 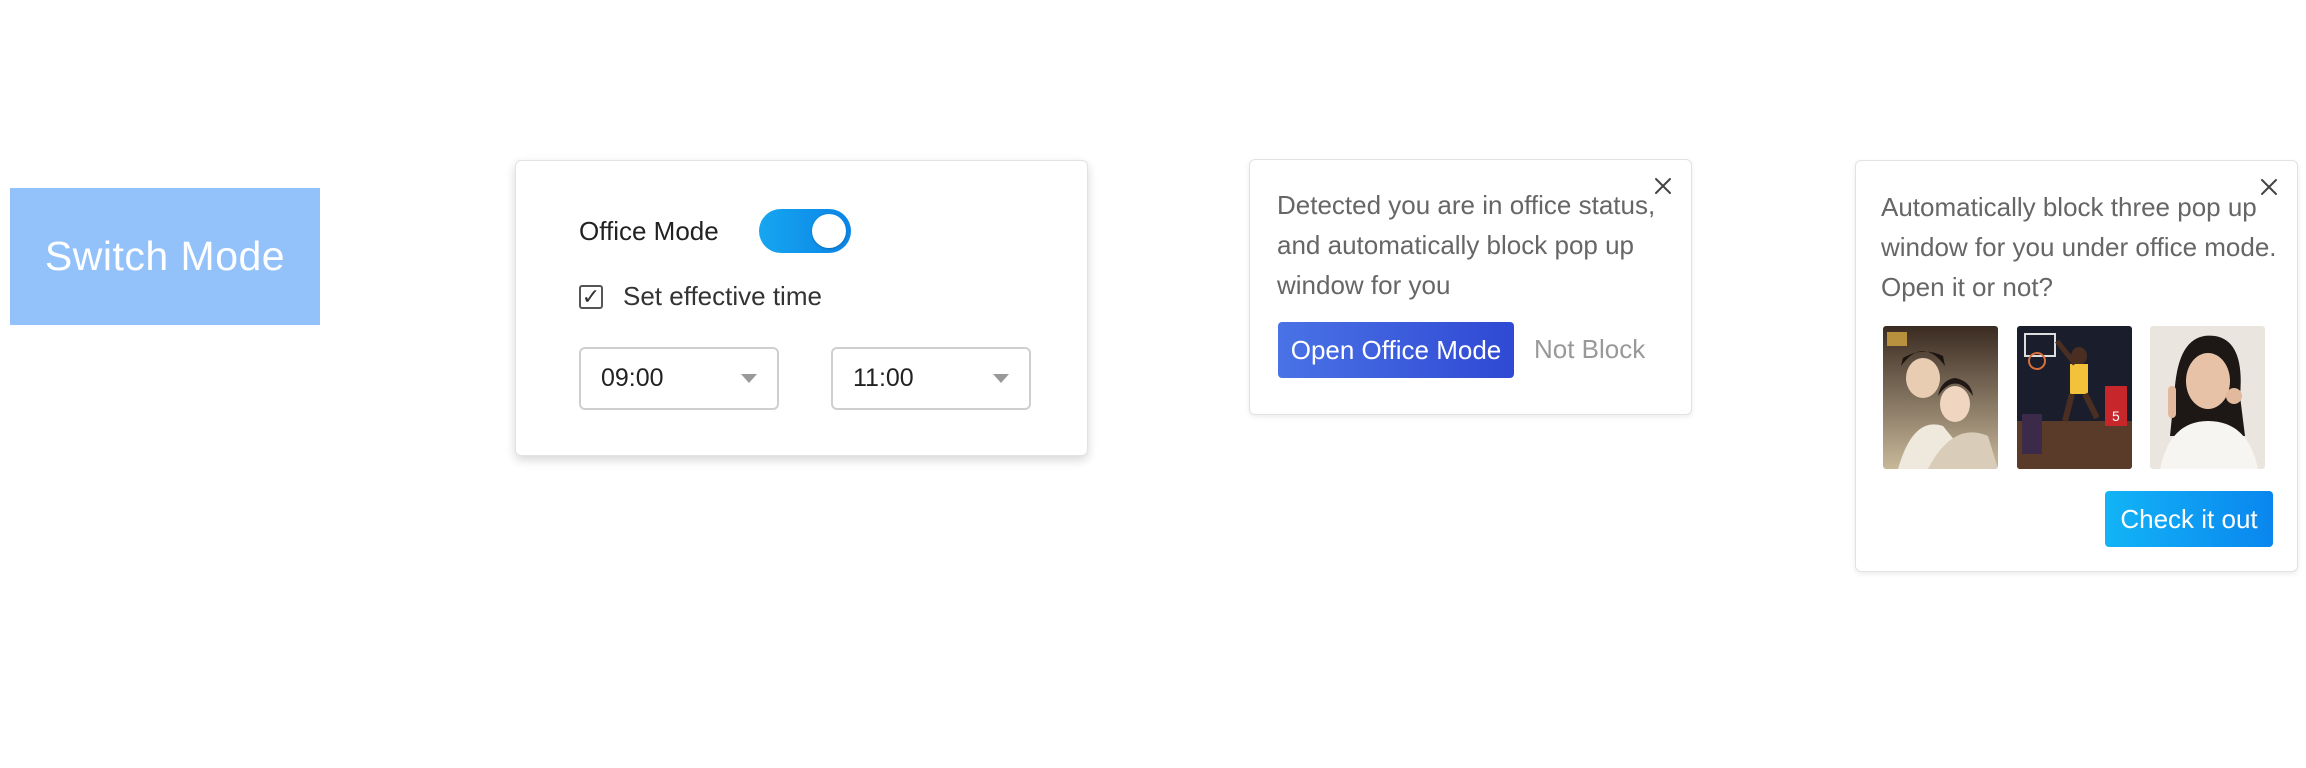 What do you see at coordinates (931, 378) in the screenshot?
I see `end-time-select: 11:00` at bounding box center [931, 378].